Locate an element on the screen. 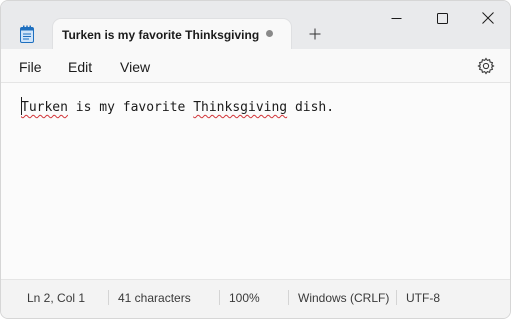 Image resolution: width=511 pixels, height=319 pixels. new-tab-button is located at coordinates (315, 34).